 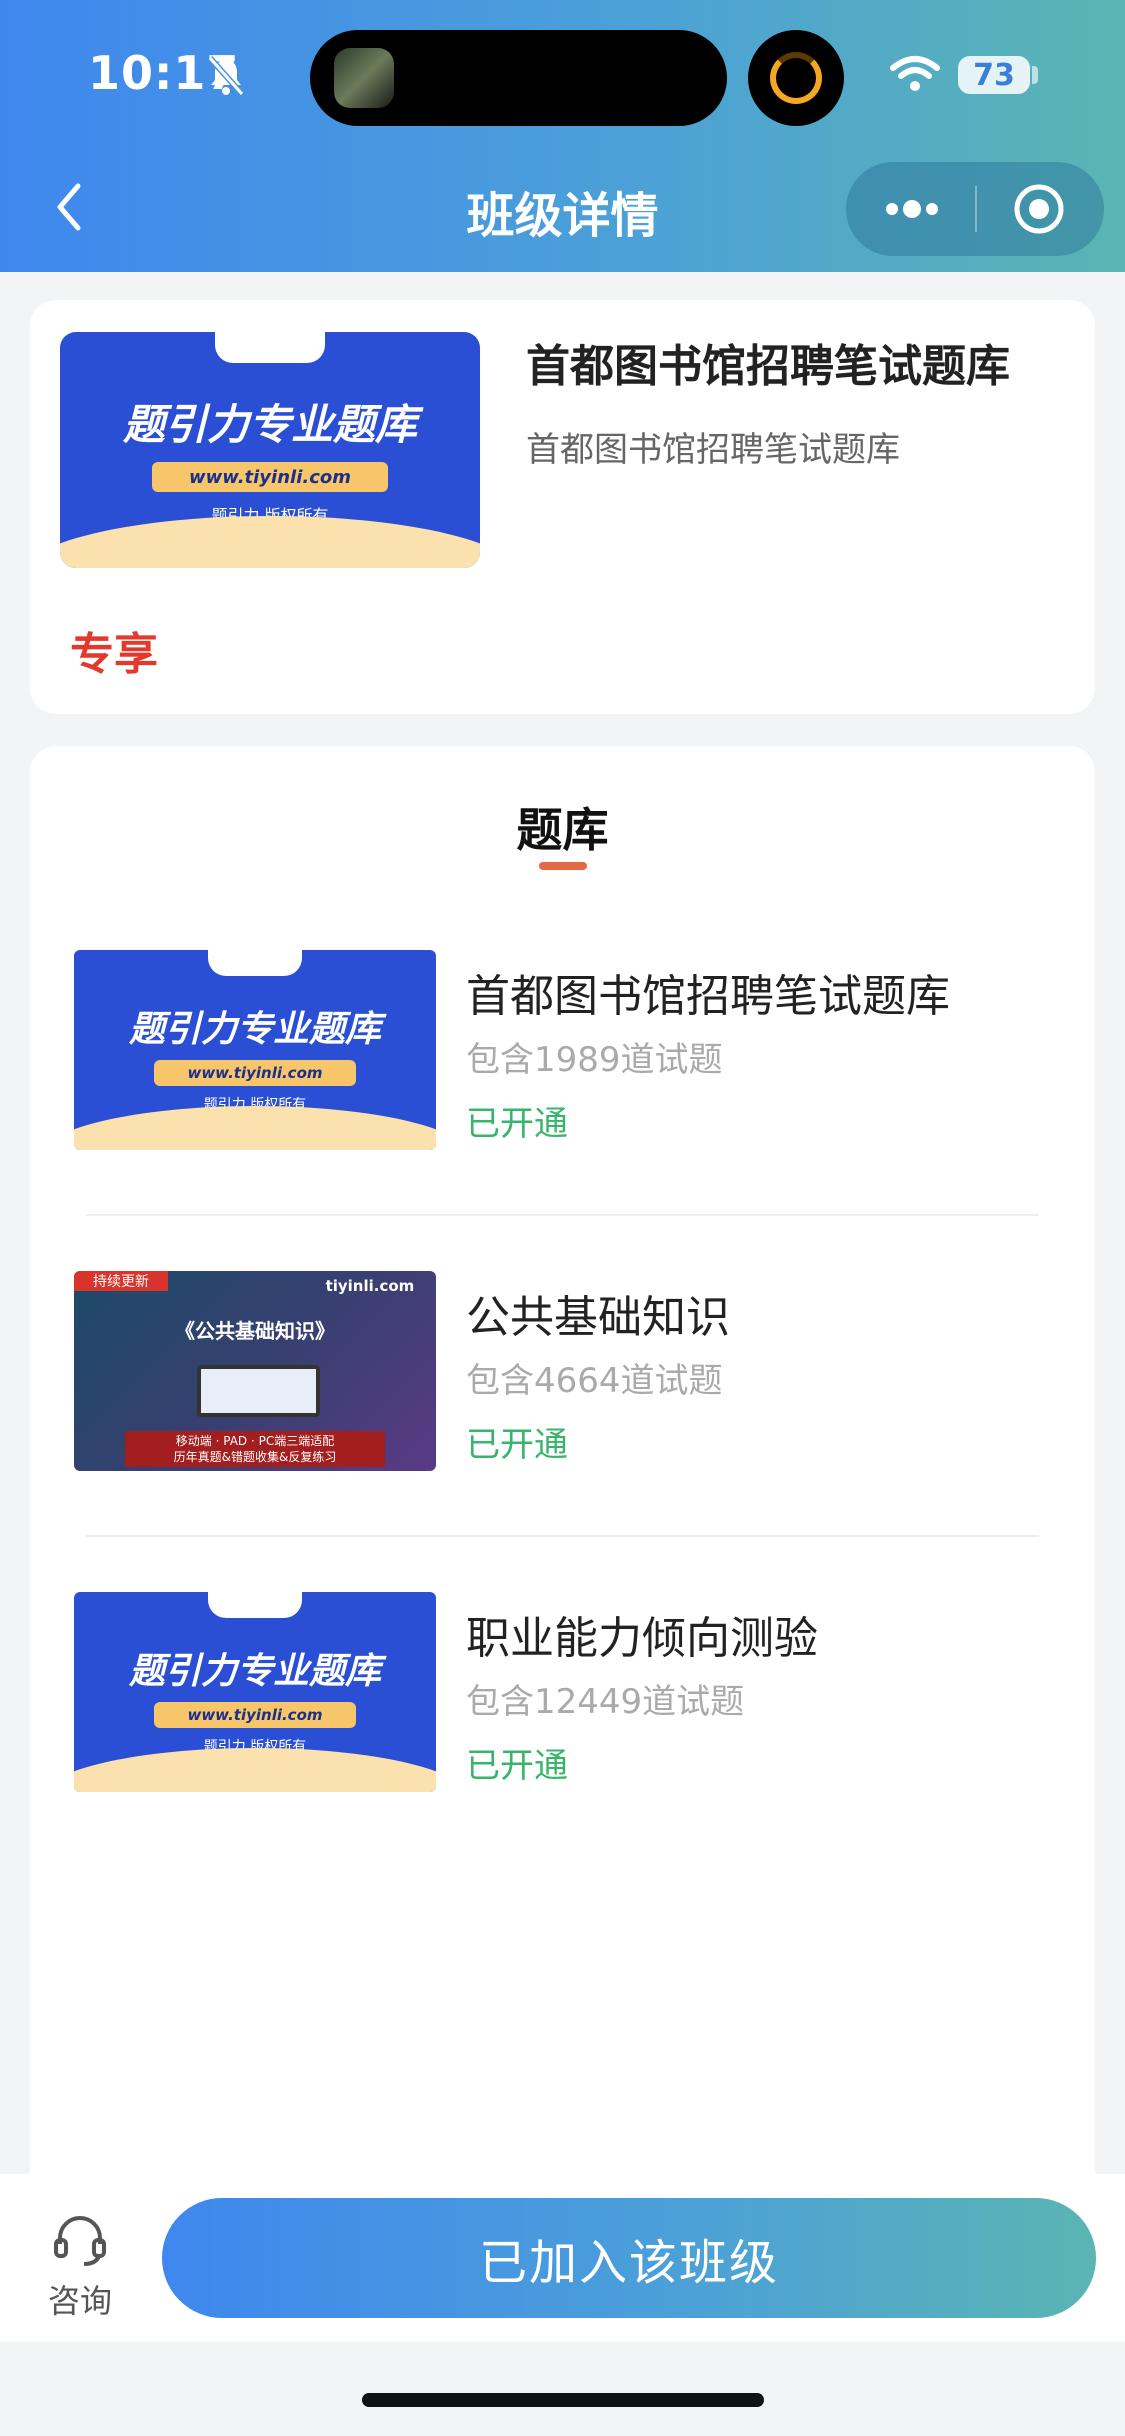 What do you see at coordinates (255, 1440) in the screenshot?
I see `cover-feature-line: 移动端 · PAD · PC端三端适配` at bounding box center [255, 1440].